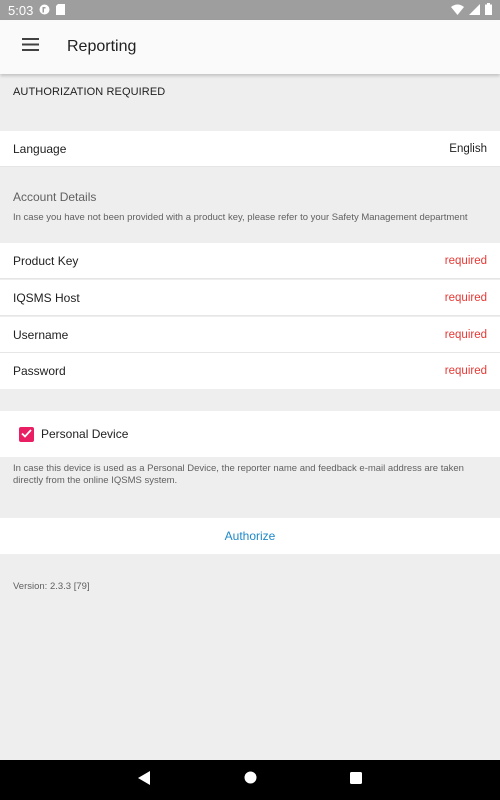  Describe the element at coordinates (465, 297) in the screenshot. I see `iqsms-host-value: required` at that location.